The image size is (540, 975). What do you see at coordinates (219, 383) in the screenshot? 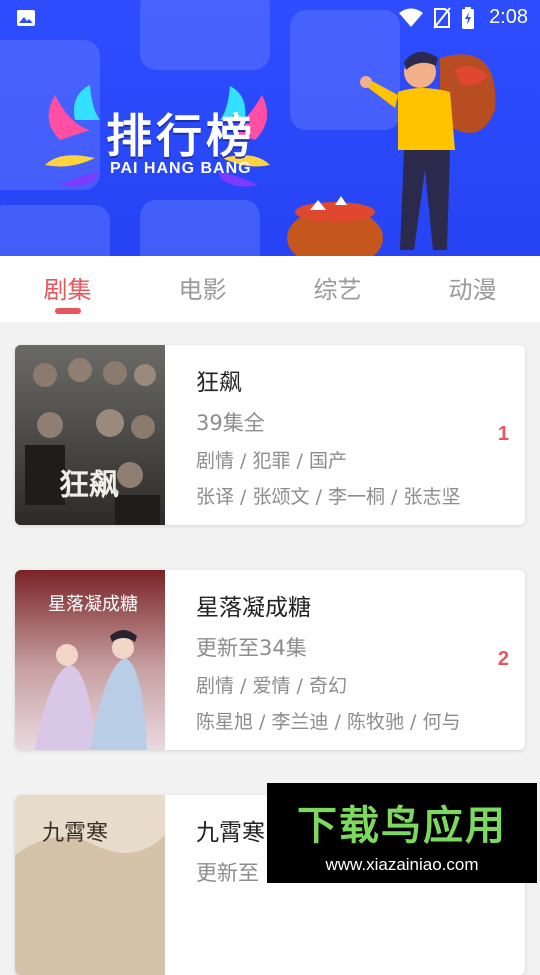
I see `item-title: 狂飙` at bounding box center [219, 383].